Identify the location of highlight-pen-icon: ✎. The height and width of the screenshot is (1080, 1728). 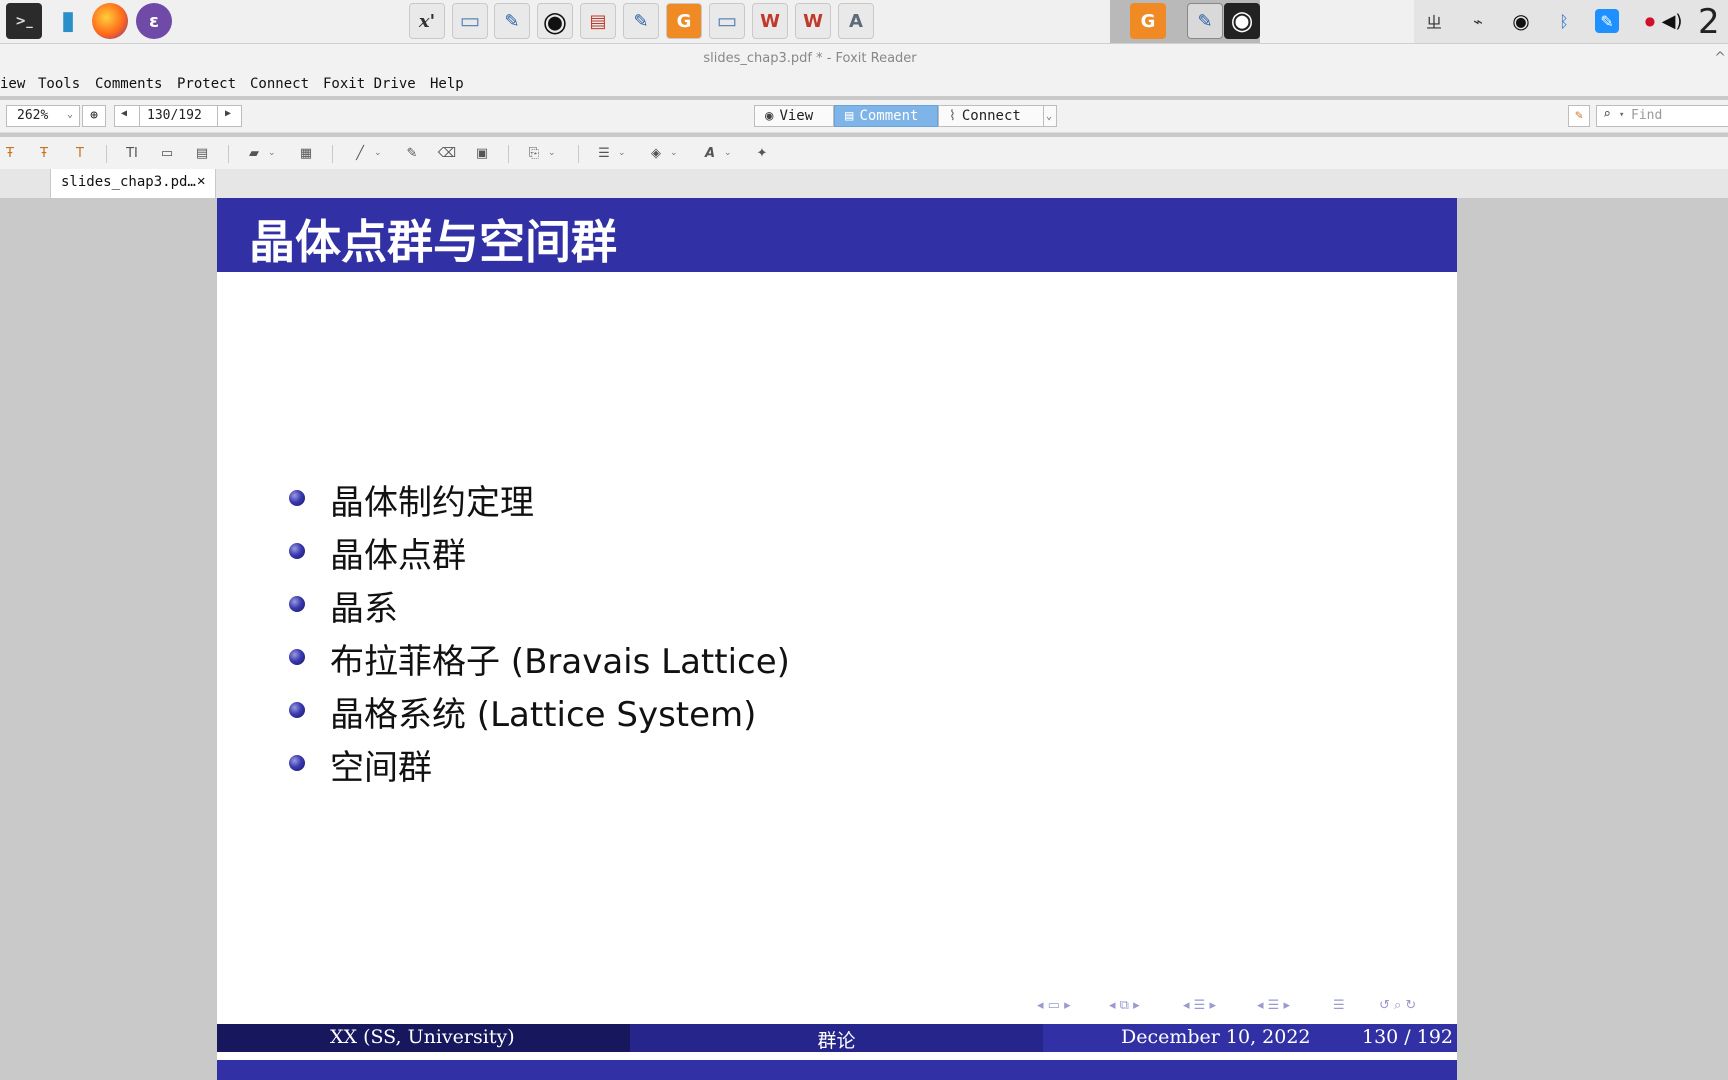
(1579, 116).